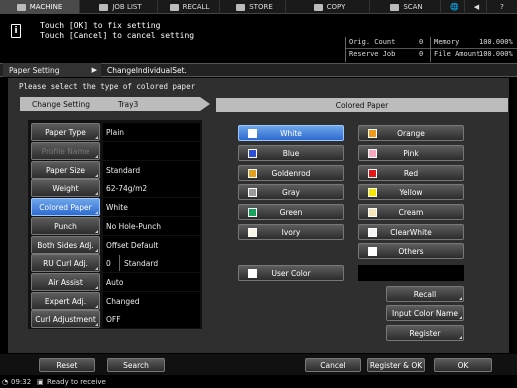 This screenshot has width=517, height=388. I want to click on cream-swatch, so click(372, 212).